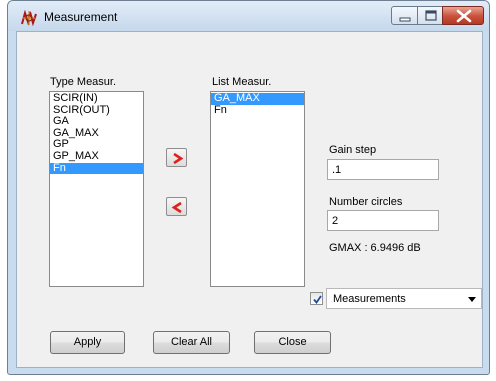 This screenshot has width=496, height=381. Describe the element at coordinates (472, 299) in the screenshot. I see `chevron-down-icon` at that location.